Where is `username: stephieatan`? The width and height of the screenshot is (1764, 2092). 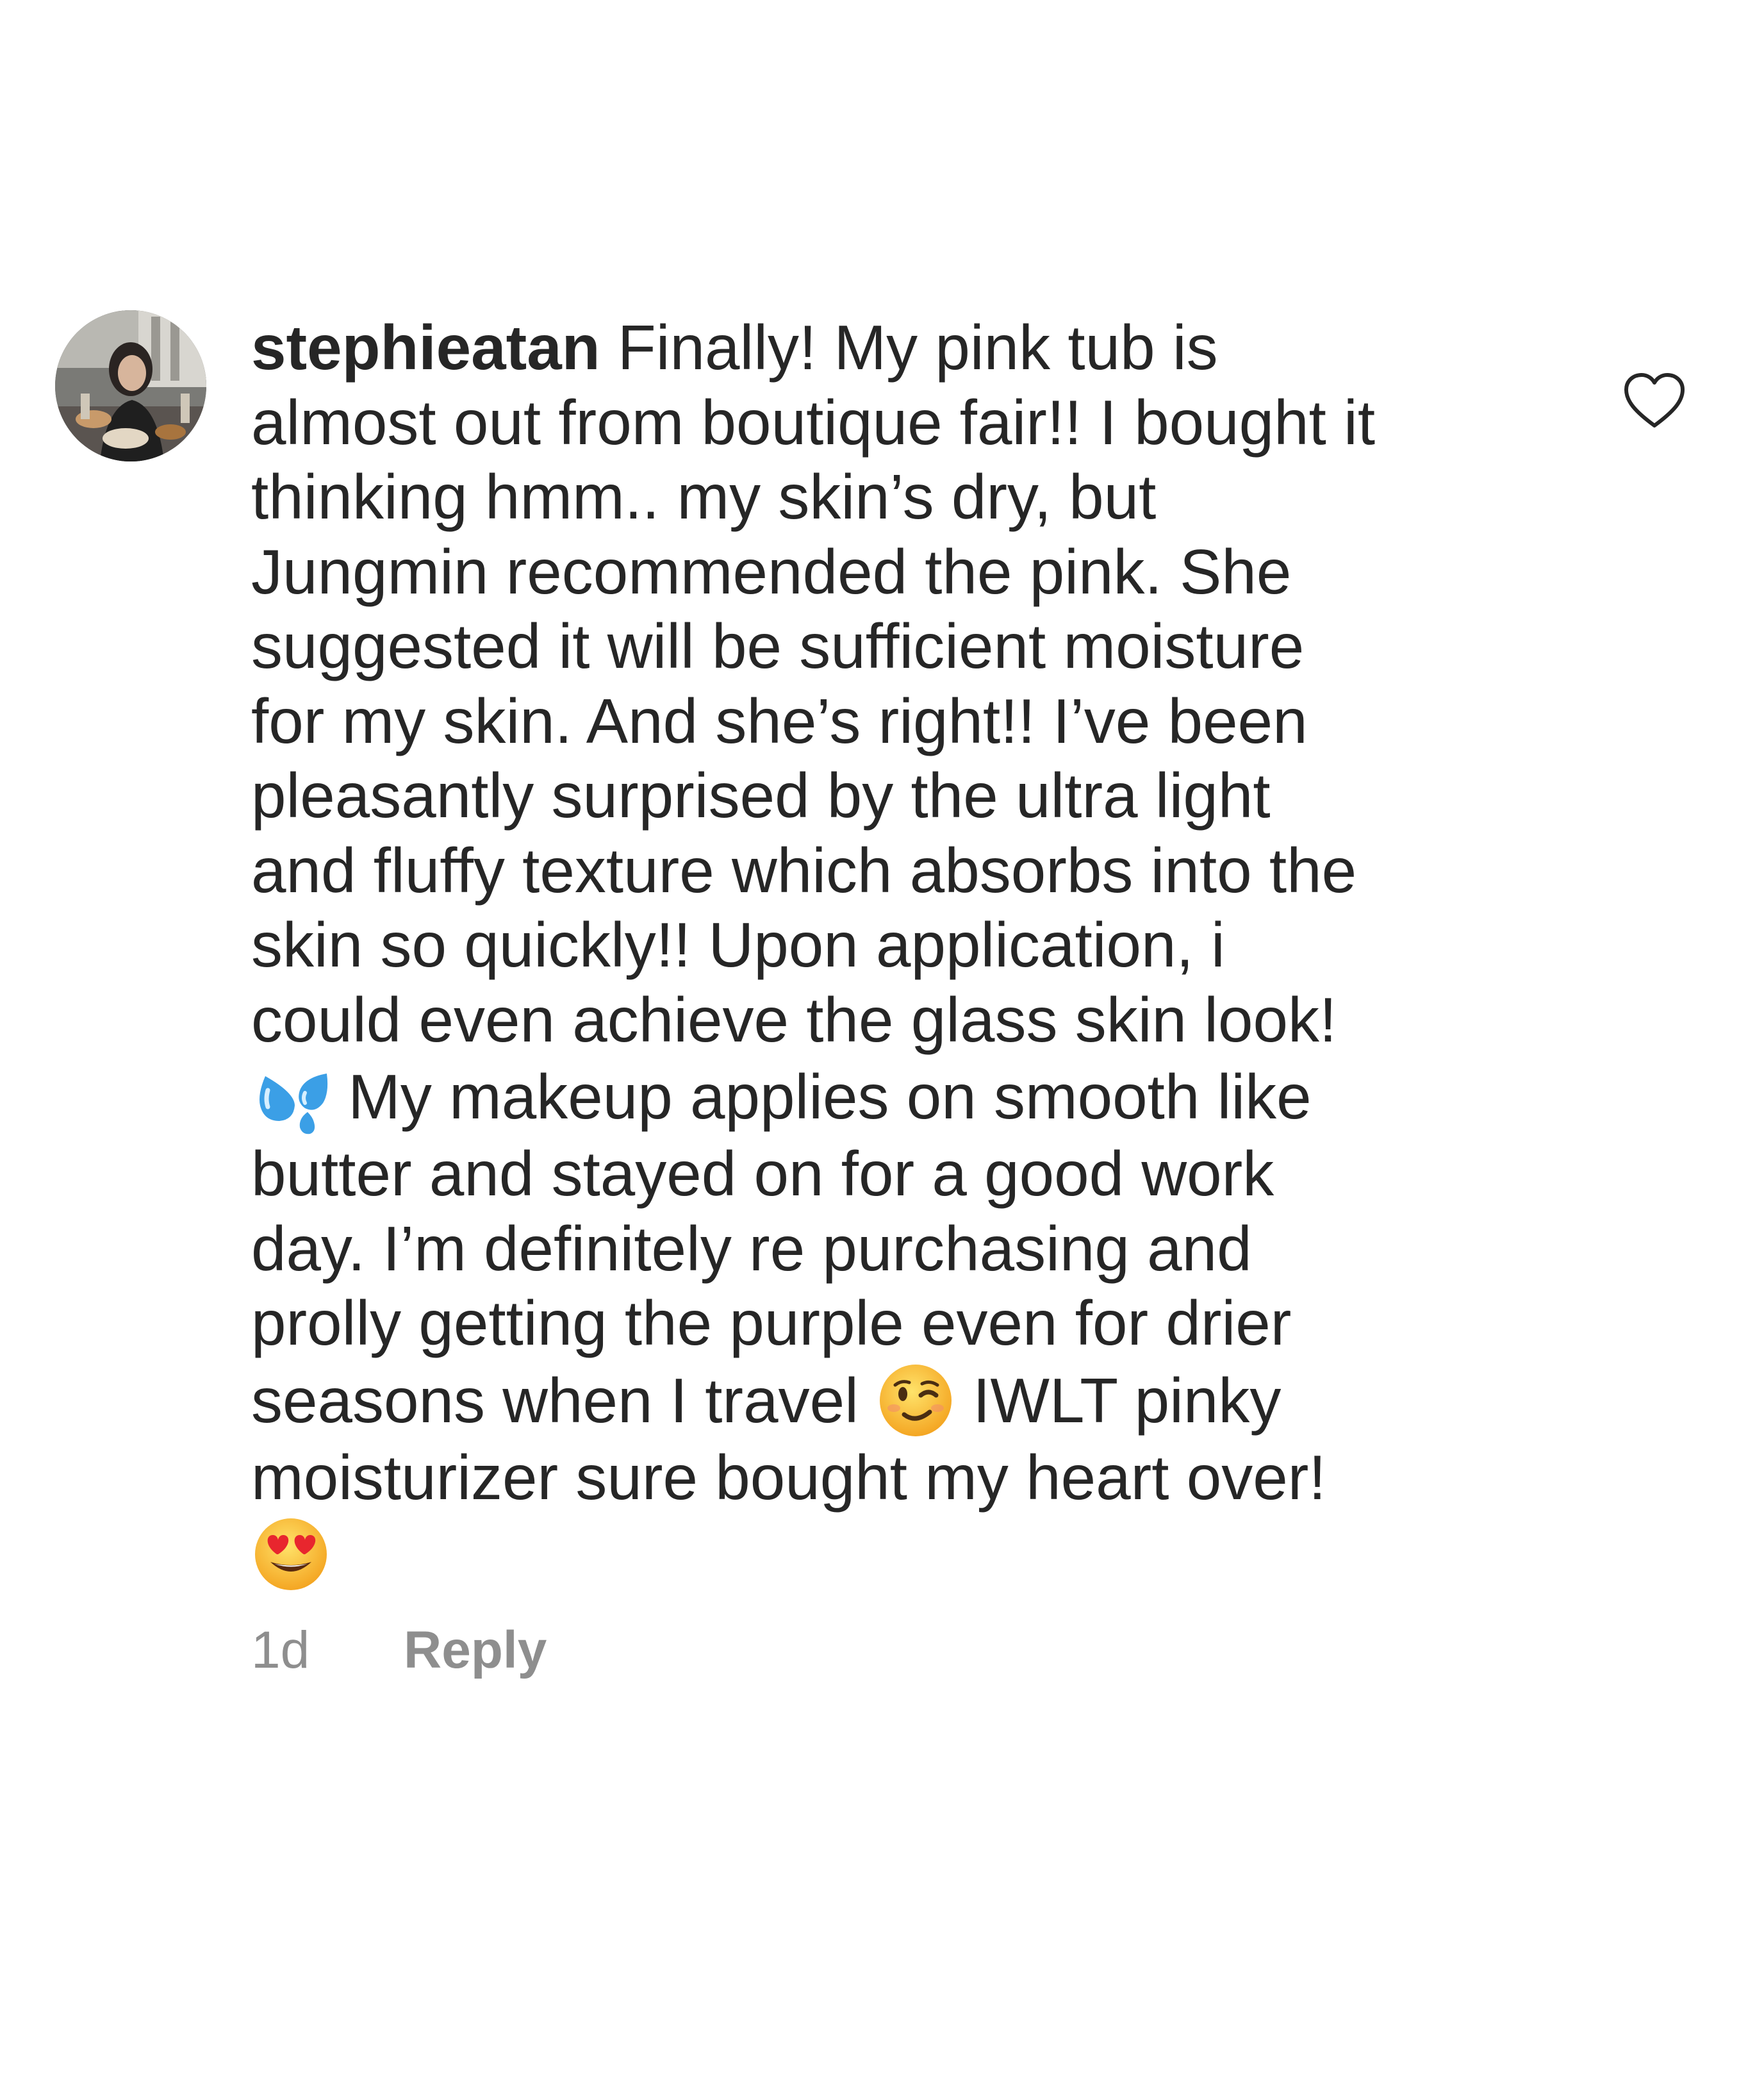 username: stephieatan is located at coordinates (425, 348).